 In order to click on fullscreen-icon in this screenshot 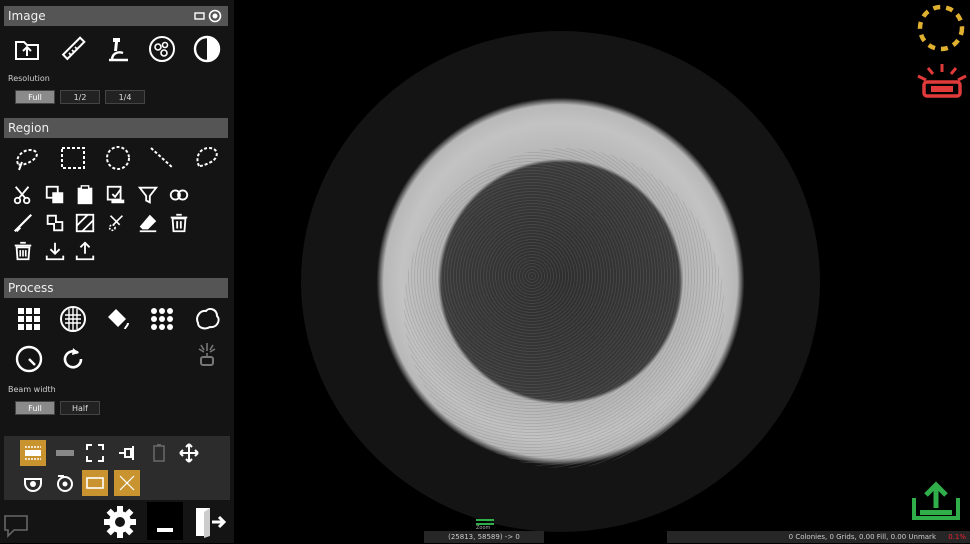, I will do `click(95, 453)`.